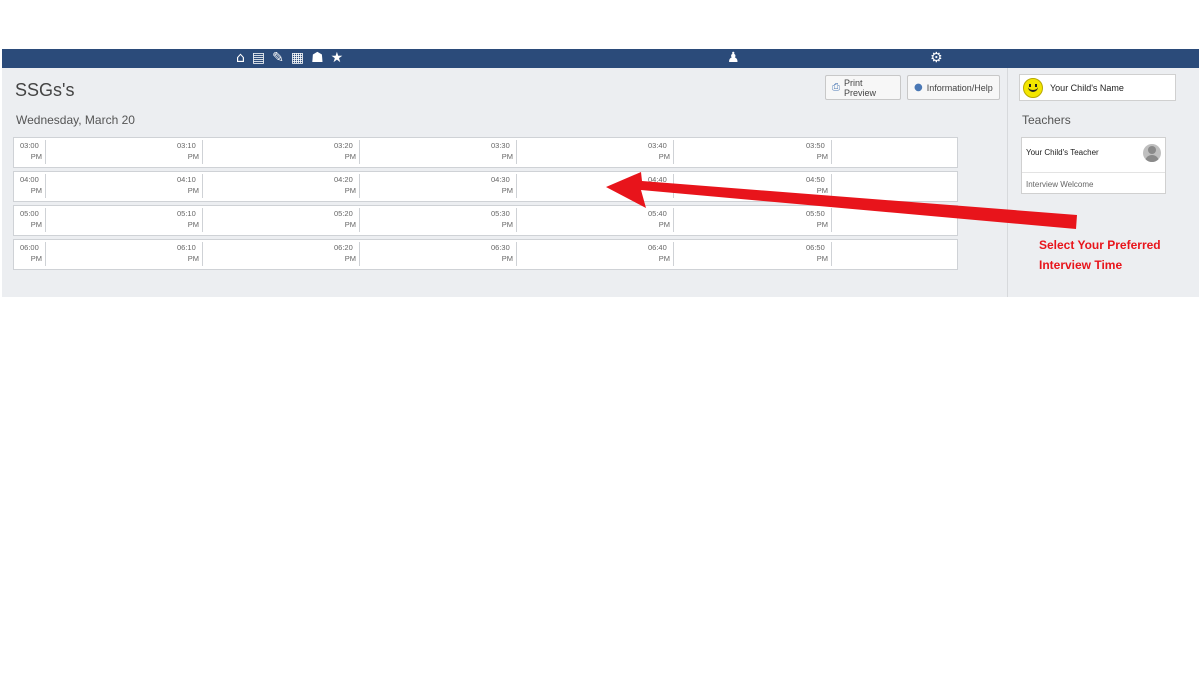  What do you see at coordinates (1100, 245) in the screenshot?
I see `annotation-line-1: Select Your Preferred` at bounding box center [1100, 245].